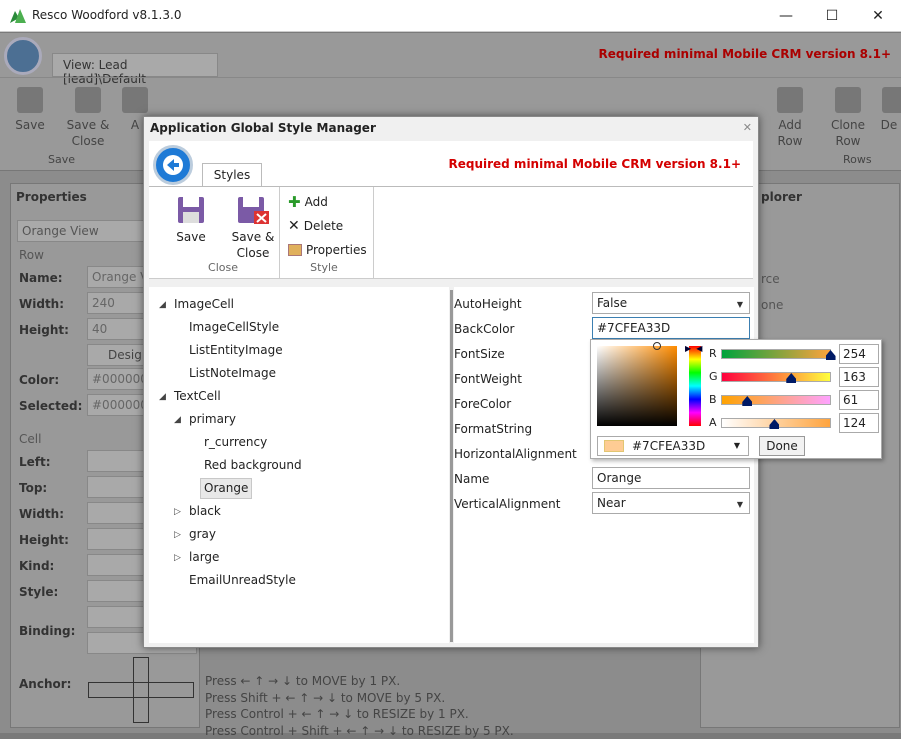 The height and width of the screenshot is (739, 901). What do you see at coordinates (782, 446) in the screenshot?
I see `done-button: Done` at bounding box center [782, 446].